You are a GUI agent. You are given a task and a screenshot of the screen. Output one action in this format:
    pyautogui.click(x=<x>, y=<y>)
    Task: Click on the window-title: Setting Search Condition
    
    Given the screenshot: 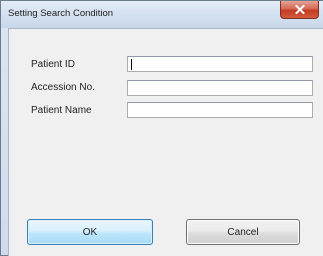 What is the action you would take?
    pyautogui.click(x=61, y=13)
    